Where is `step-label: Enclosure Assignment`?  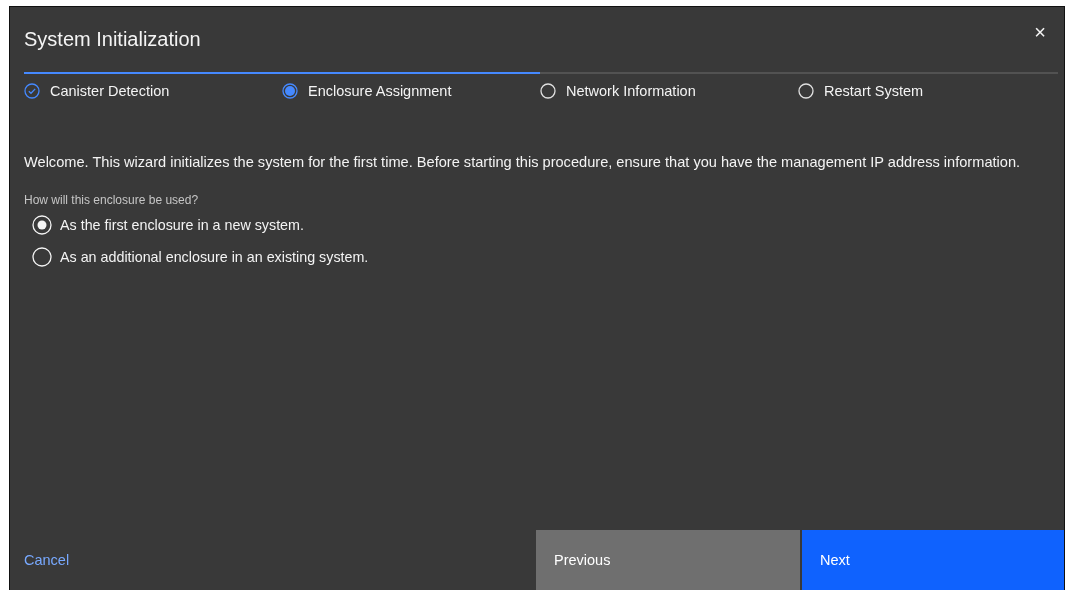
step-label: Enclosure Assignment is located at coordinates (380, 91).